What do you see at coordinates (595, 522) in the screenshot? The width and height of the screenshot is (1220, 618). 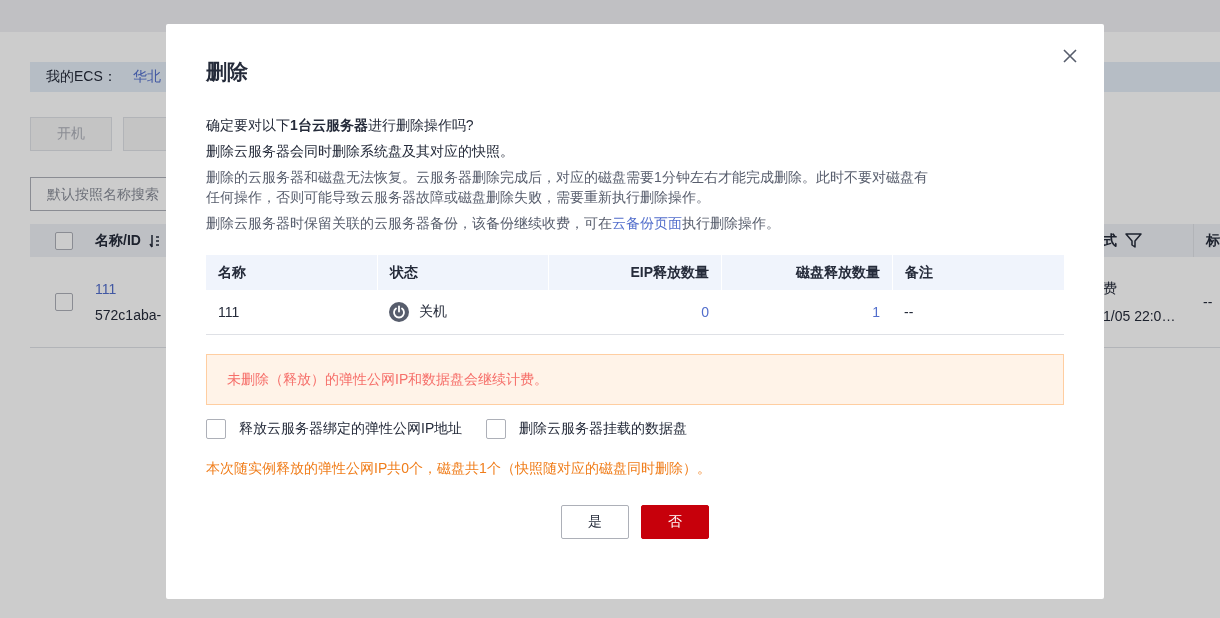 I see `yes-button: 是` at bounding box center [595, 522].